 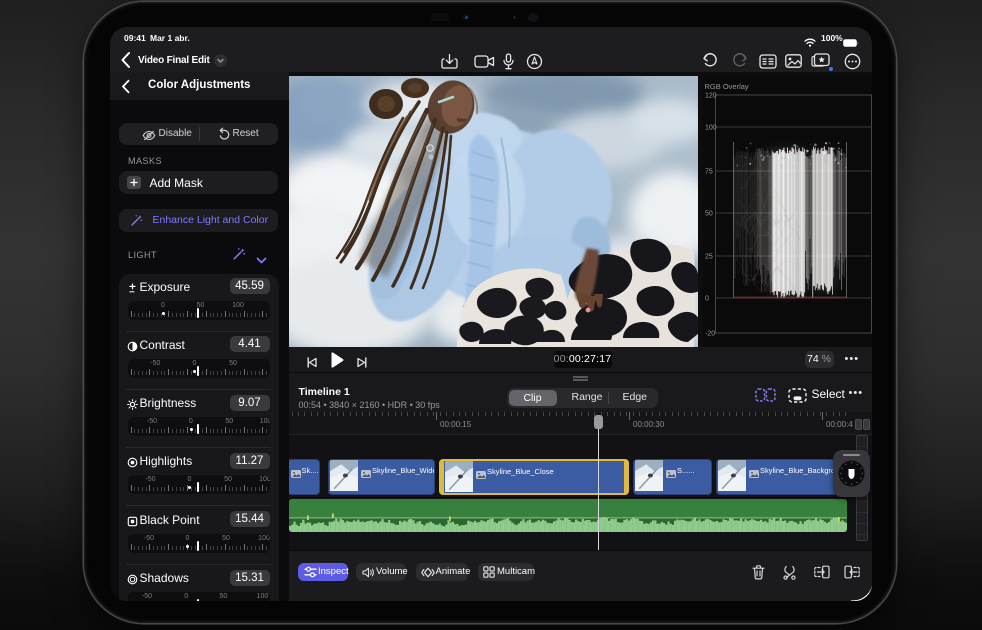 I want to click on svg-text: 75, so click(x=709, y=172).